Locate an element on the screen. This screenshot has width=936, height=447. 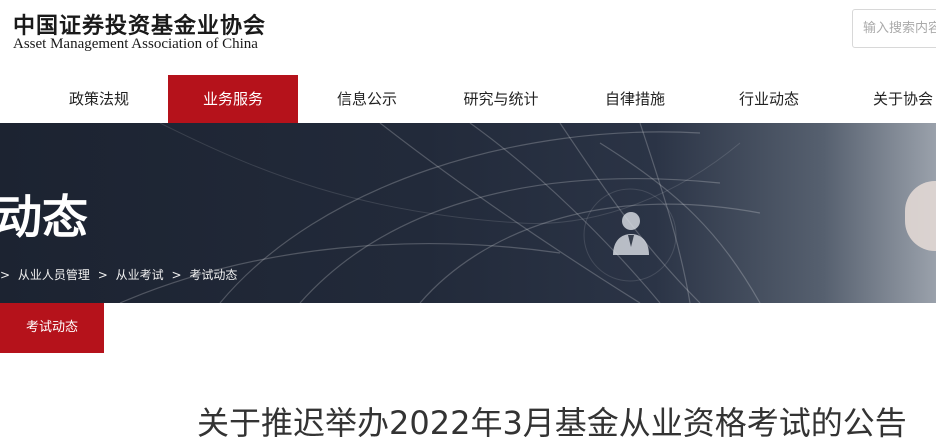
breadcrumb-item-exam: 从业考试 is located at coordinates (140, 275).